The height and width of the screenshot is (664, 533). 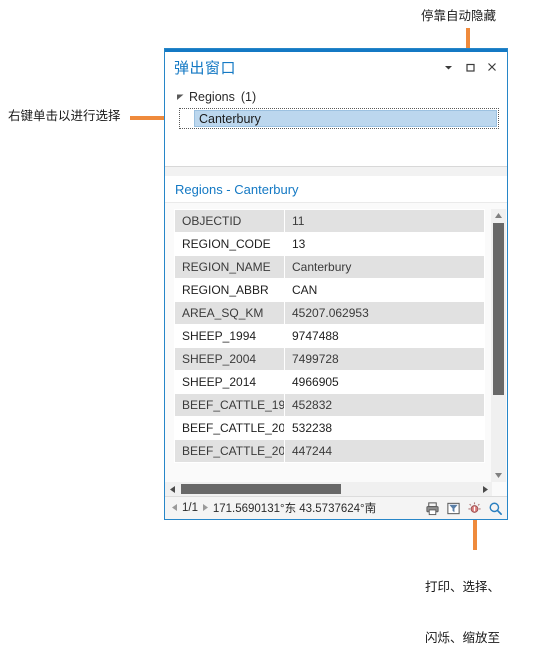 I want to click on scroll-down-icon, so click(x=498, y=475).